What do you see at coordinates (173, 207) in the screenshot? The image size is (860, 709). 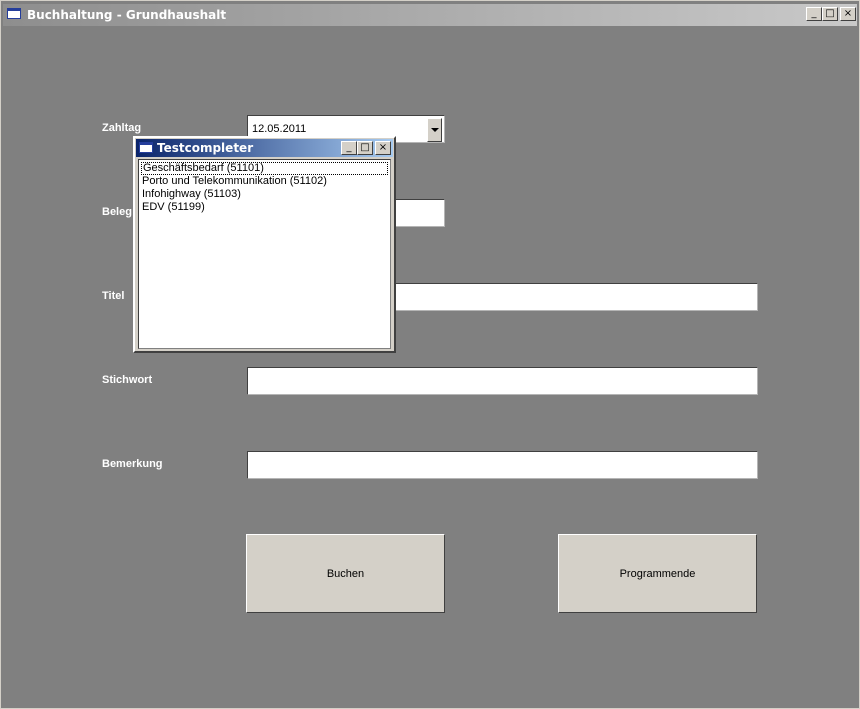 I see `list-item: EDV (51199)` at bounding box center [173, 207].